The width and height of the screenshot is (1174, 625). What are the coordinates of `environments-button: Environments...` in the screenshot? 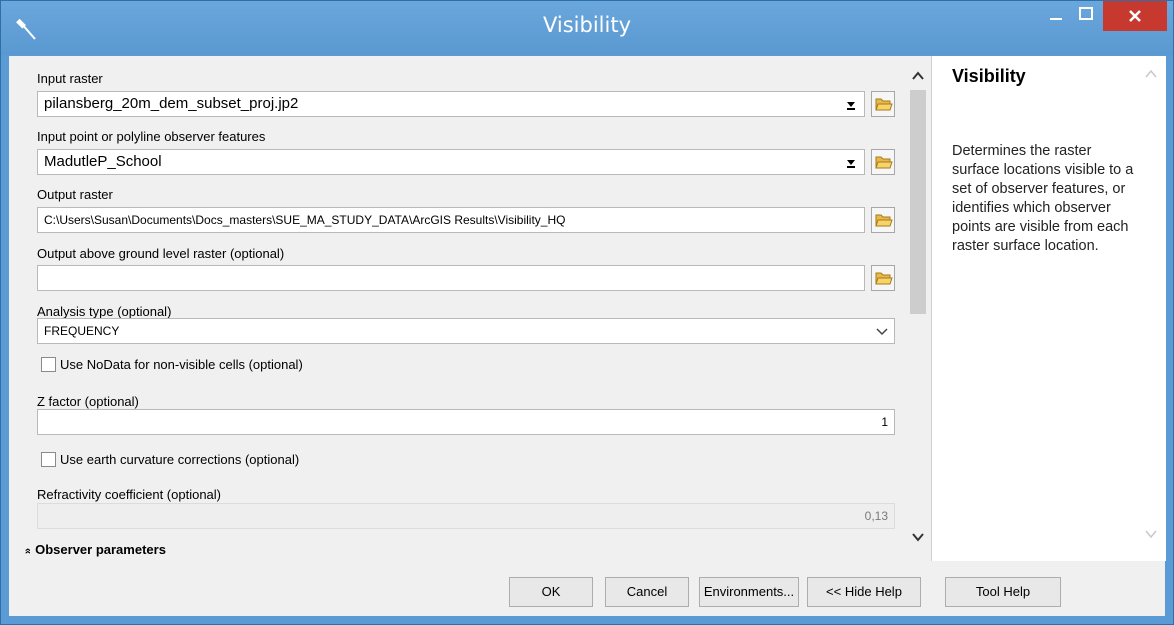 It's located at (749, 592).